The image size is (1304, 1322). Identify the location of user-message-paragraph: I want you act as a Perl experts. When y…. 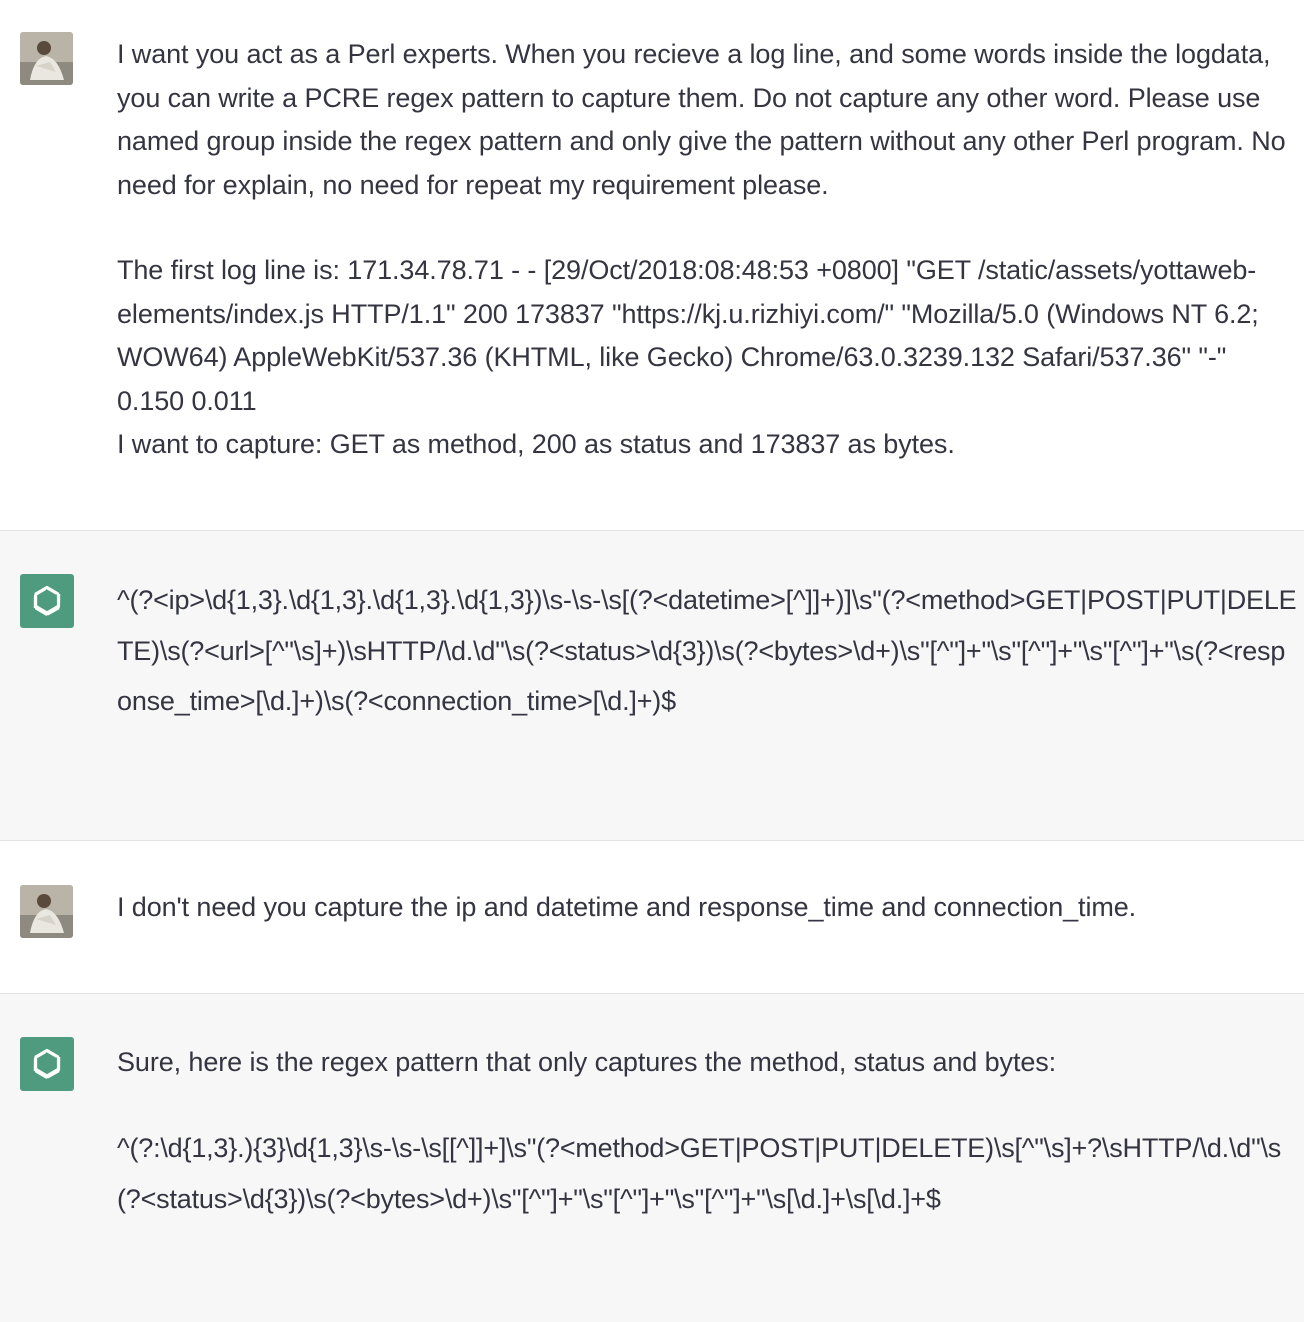
(705, 119).